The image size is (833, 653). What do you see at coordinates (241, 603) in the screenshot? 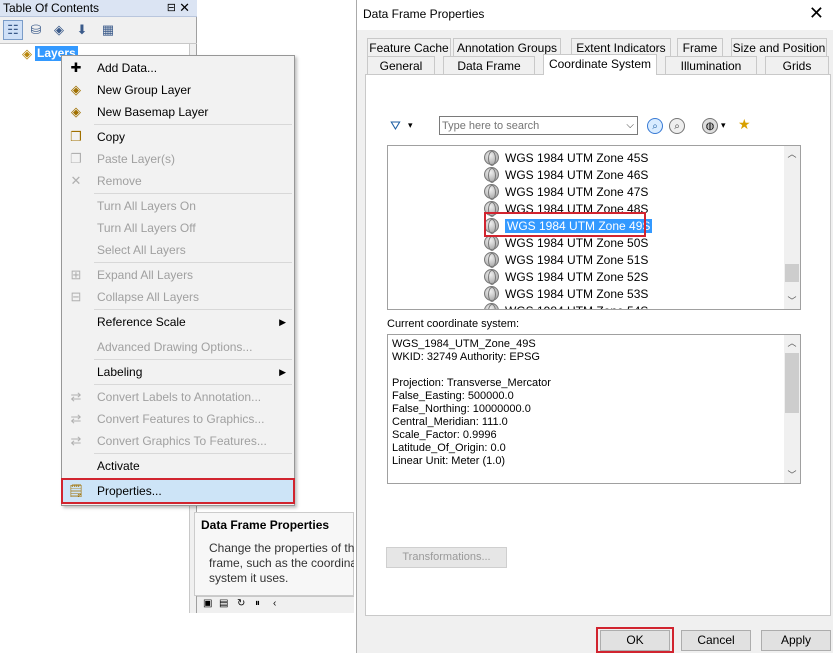
I see `refresh-icon: ↻` at bounding box center [241, 603].